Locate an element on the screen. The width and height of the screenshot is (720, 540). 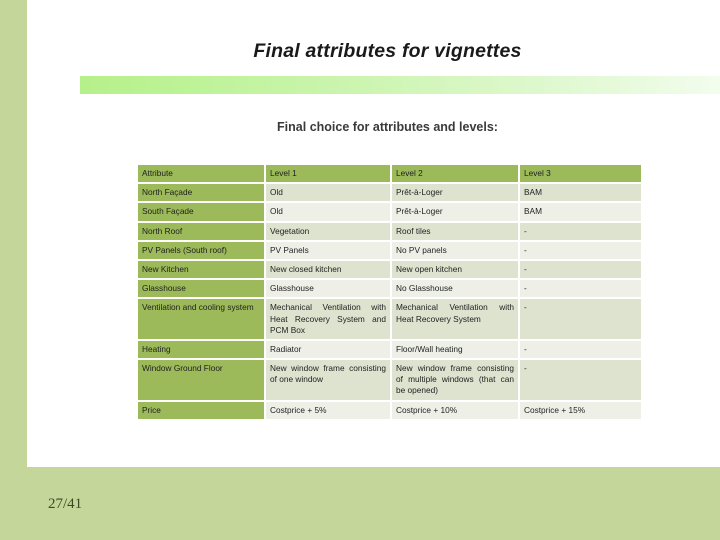
page-number: 27/41 is located at coordinates (65, 504).